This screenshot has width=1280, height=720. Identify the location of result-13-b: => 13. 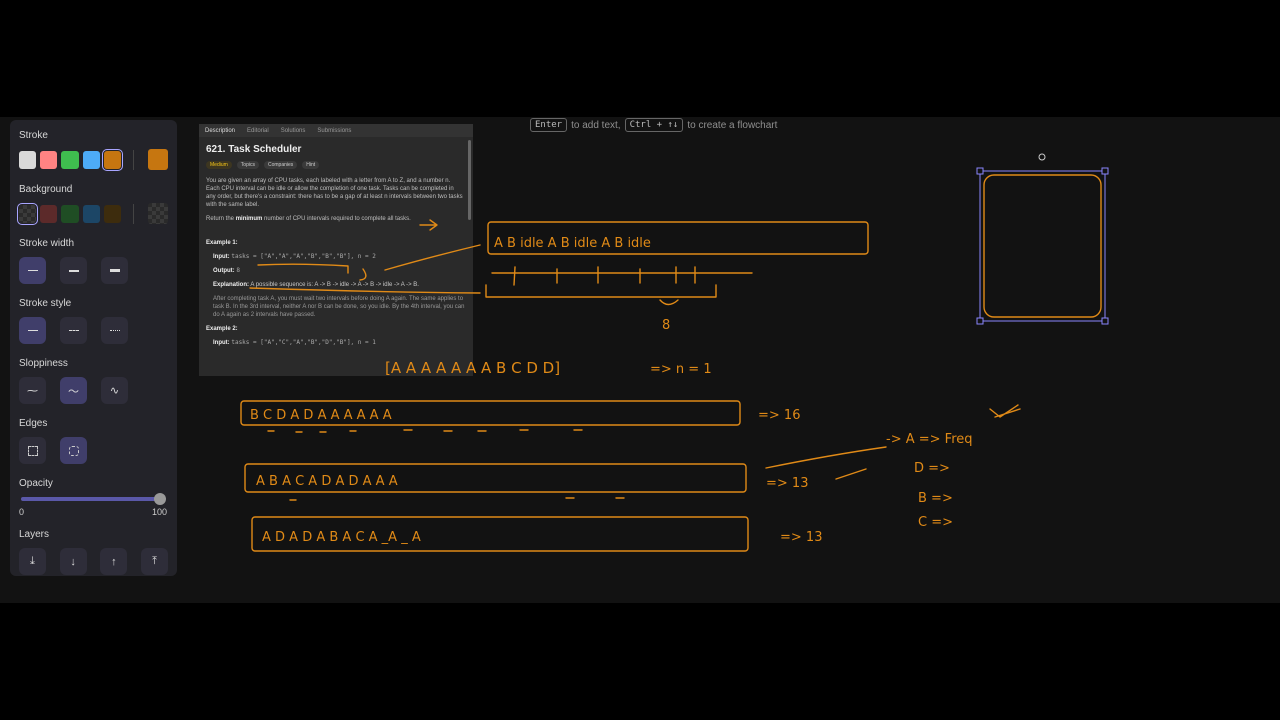
(801, 537).